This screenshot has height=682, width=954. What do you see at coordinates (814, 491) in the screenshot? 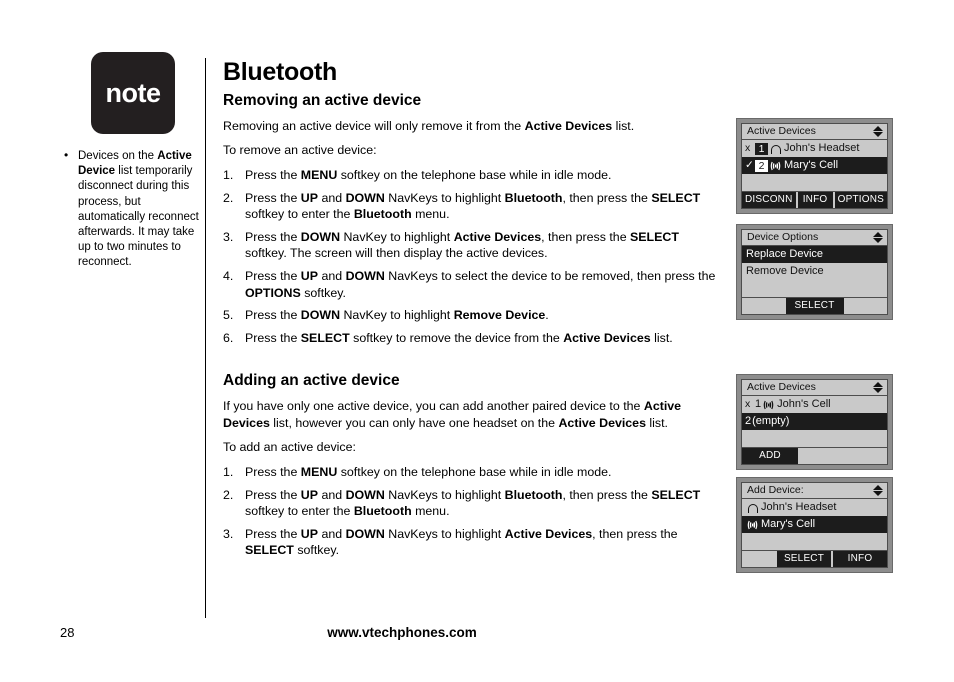
I see `lcd-title-bar: Add Device:` at bounding box center [814, 491].